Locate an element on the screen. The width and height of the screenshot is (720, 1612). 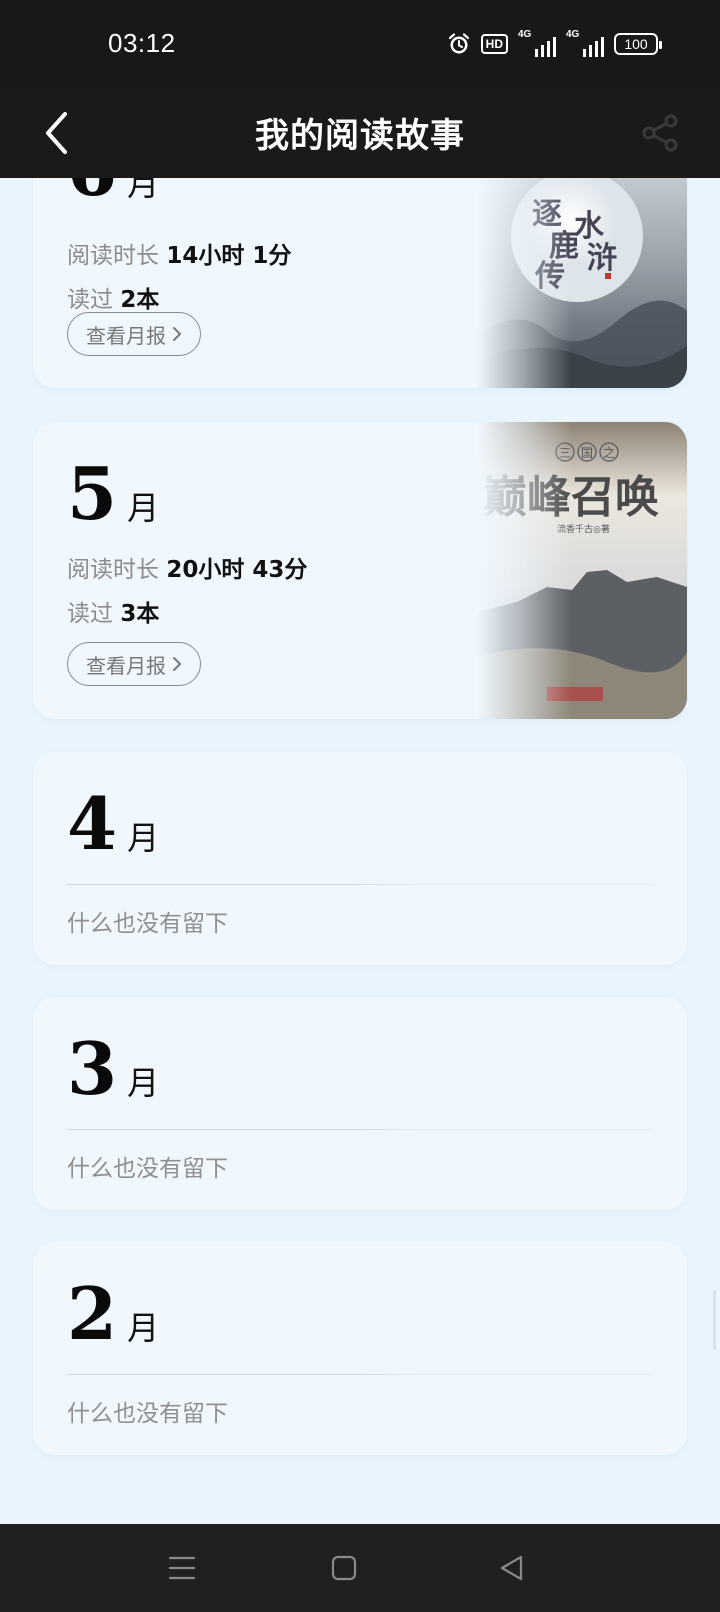
month-card: 6 月 阅读时长 14小时 1分 读过 2本 查看月报 is located at coordinates (360, 283).